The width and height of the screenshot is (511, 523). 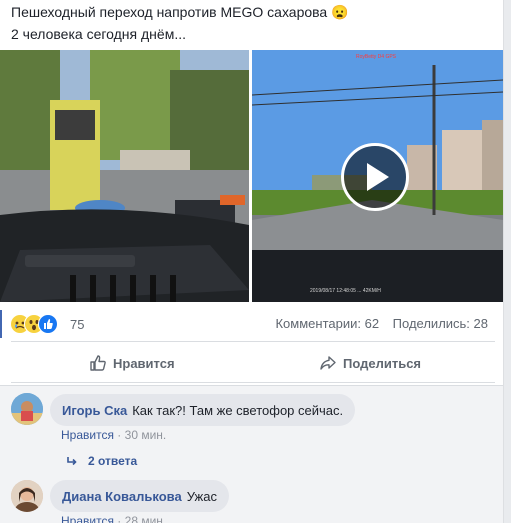 I want to click on comment-meta: Нравится · 28 мин., so click(x=113, y=518).